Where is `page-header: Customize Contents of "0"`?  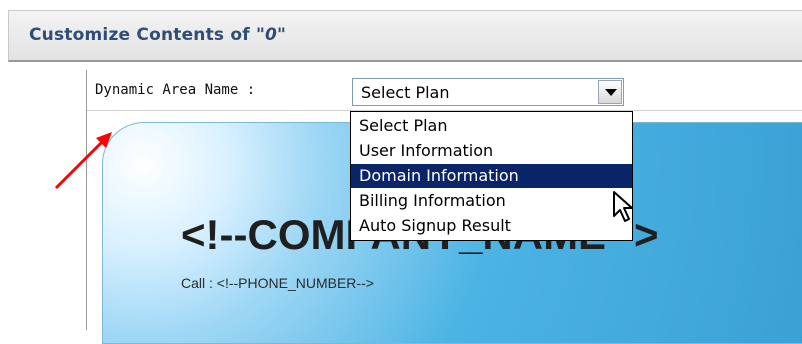 page-header: Customize Contents of "0" is located at coordinates (405, 36).